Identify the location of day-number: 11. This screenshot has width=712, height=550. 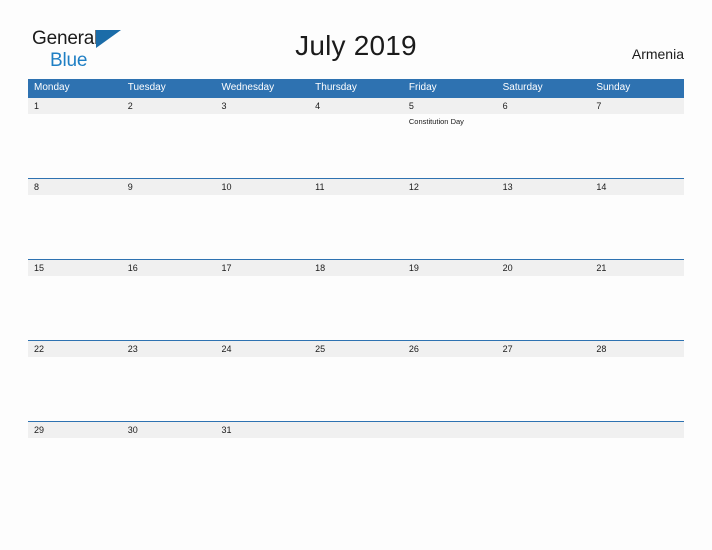
(356, 187).